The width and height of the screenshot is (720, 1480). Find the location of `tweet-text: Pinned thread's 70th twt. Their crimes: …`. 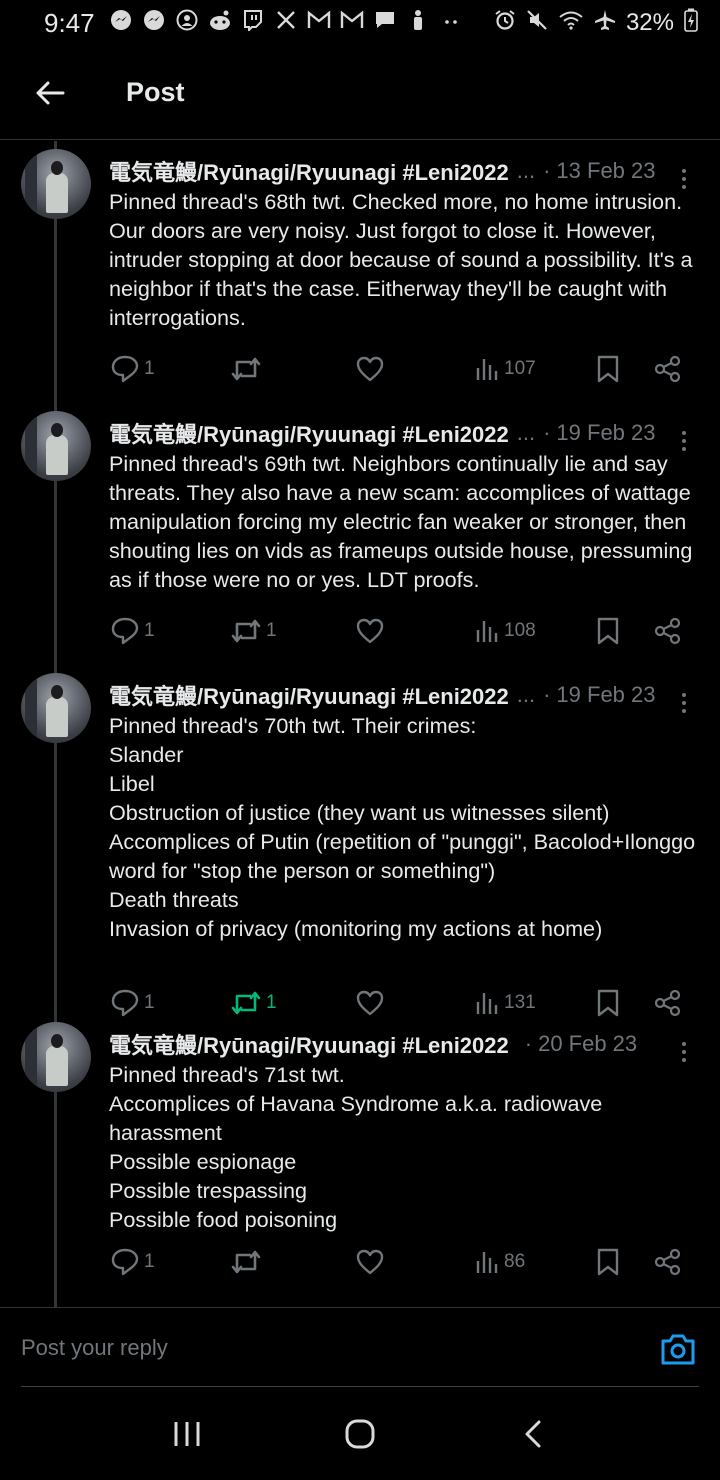

tweet-text: Pinned thread's 70th twt. Their crimes: … is located at coordinates (402, 827).